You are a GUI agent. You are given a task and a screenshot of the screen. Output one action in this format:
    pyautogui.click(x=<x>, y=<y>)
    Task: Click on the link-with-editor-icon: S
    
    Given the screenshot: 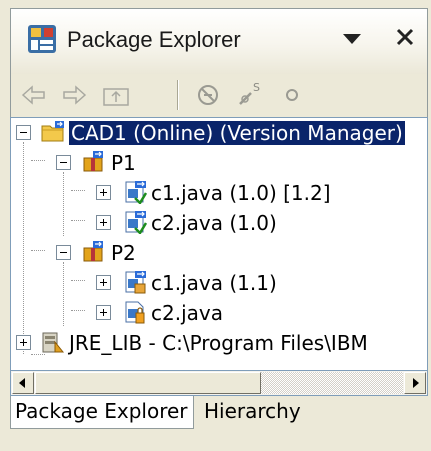 What is the action you would take?
    pyautogui.click(x=250, y=95)
    